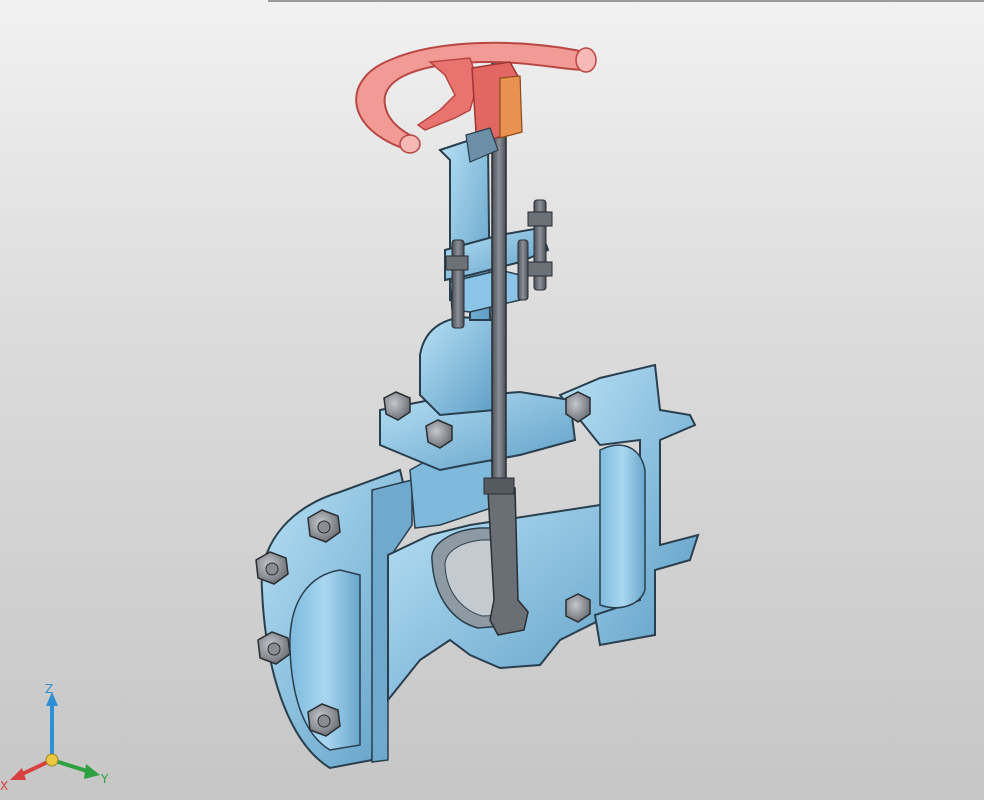 The image size is (984, 800). What do you see at coordinates (49, 689) in the screenshot?
I see `z-axis-label: Z` at bounding box center [49, 689].